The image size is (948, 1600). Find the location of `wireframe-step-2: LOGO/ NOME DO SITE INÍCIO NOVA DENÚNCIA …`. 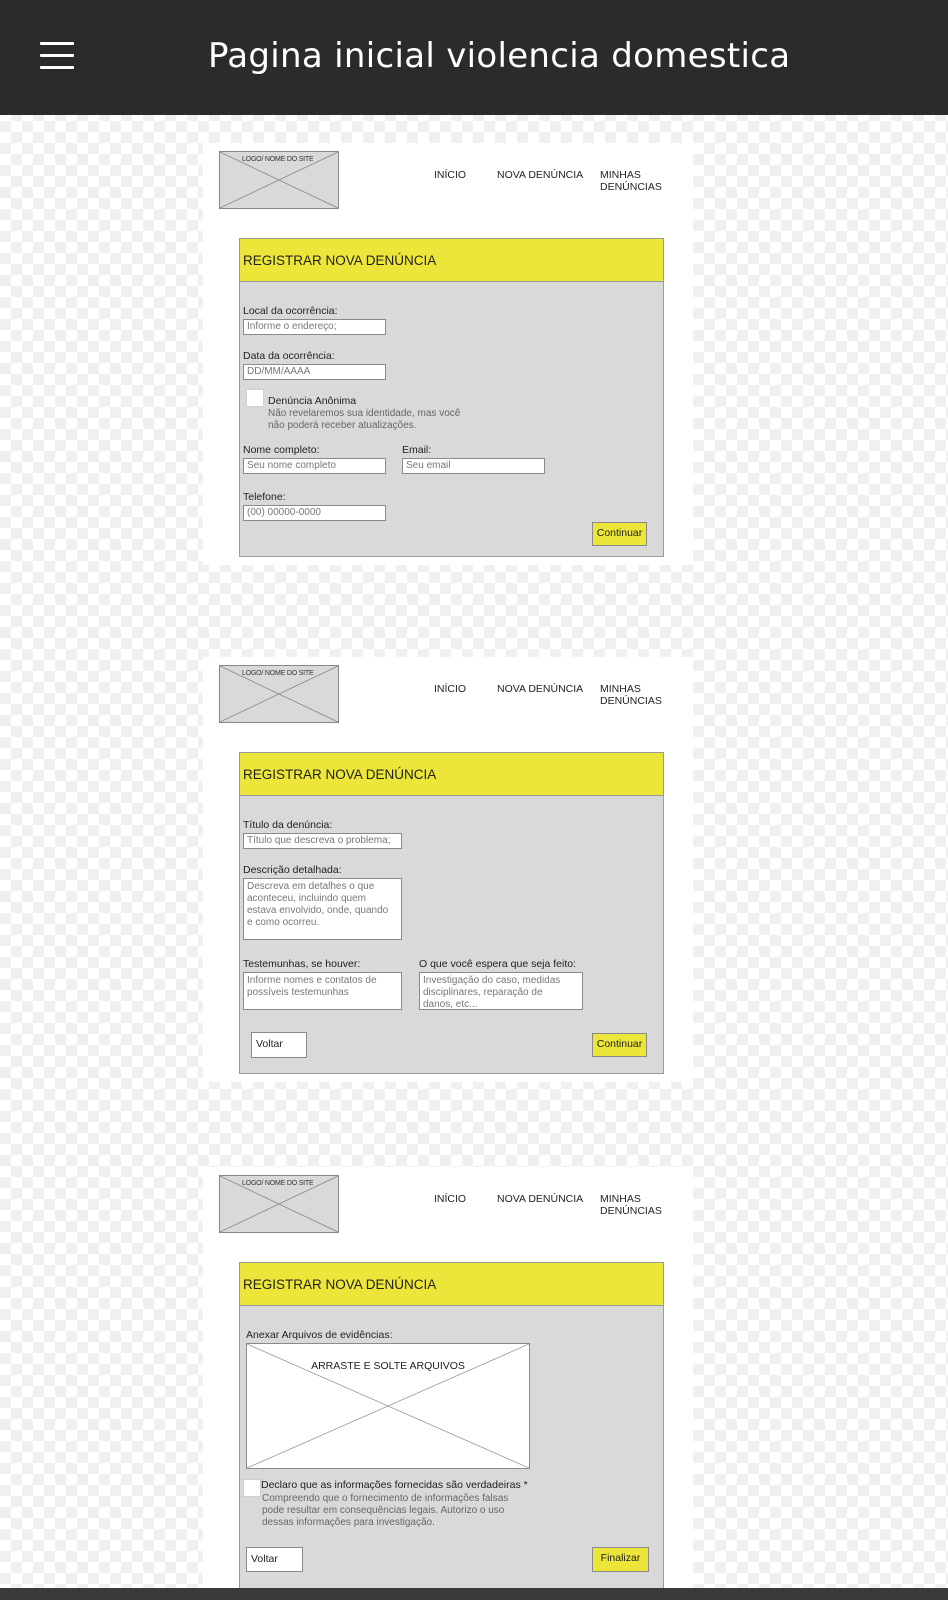

wireframe-step-2: LOGO/ NOME DO SITE INÍCIO NOVA DENÚNCIA … is located at coordinates (448, 869).